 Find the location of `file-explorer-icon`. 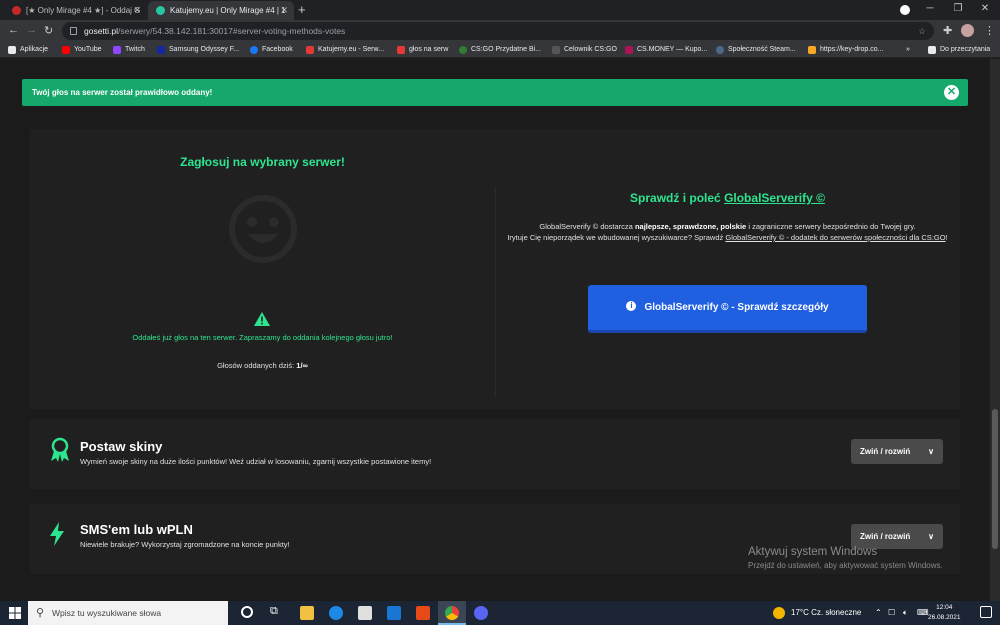

file-explorer-icon is located at coordinates (307, 613).